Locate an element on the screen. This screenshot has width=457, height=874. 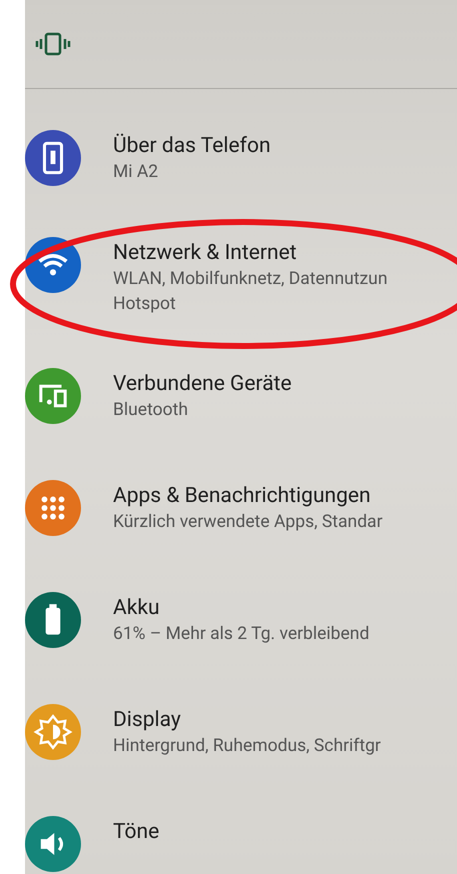
setting-summary: Bluetooth is located at coordinates (151, 410).